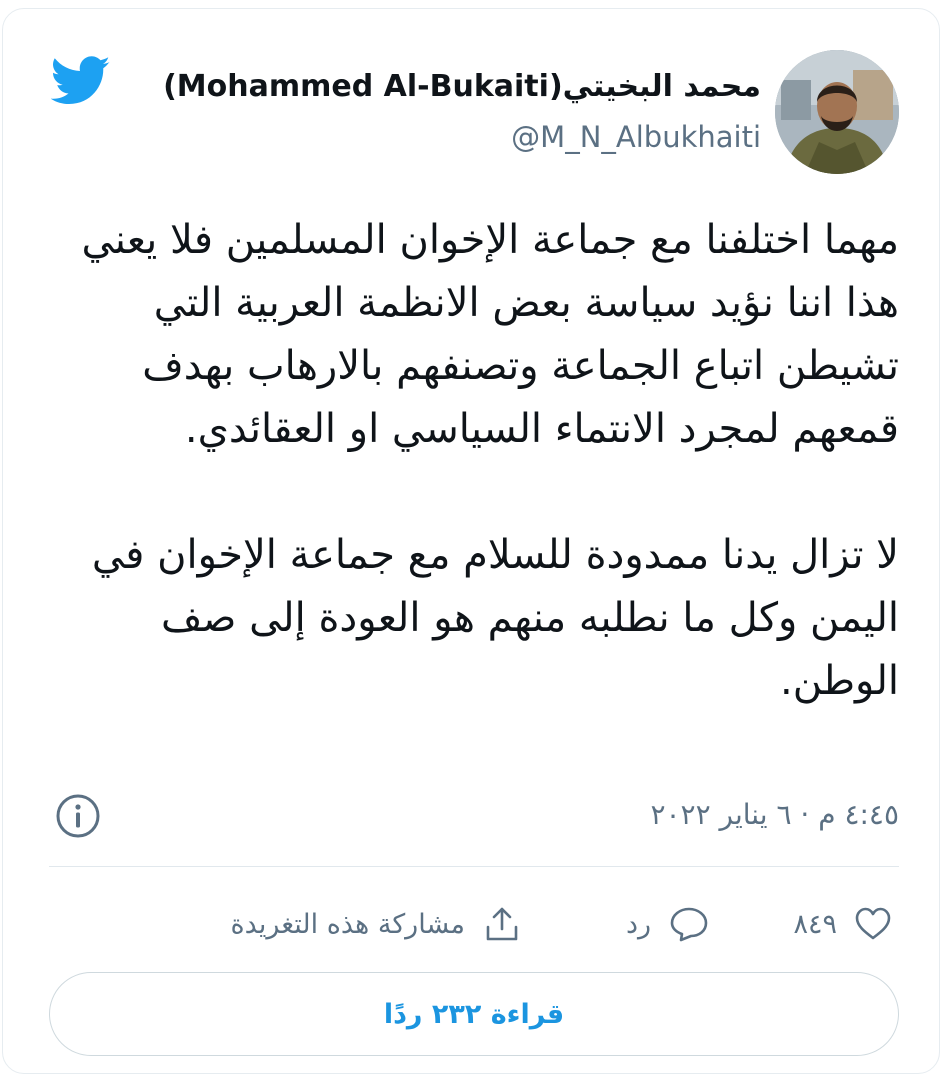 The image size is (942, 1080). I want to click on reply-label: رد, so click(638, 924).